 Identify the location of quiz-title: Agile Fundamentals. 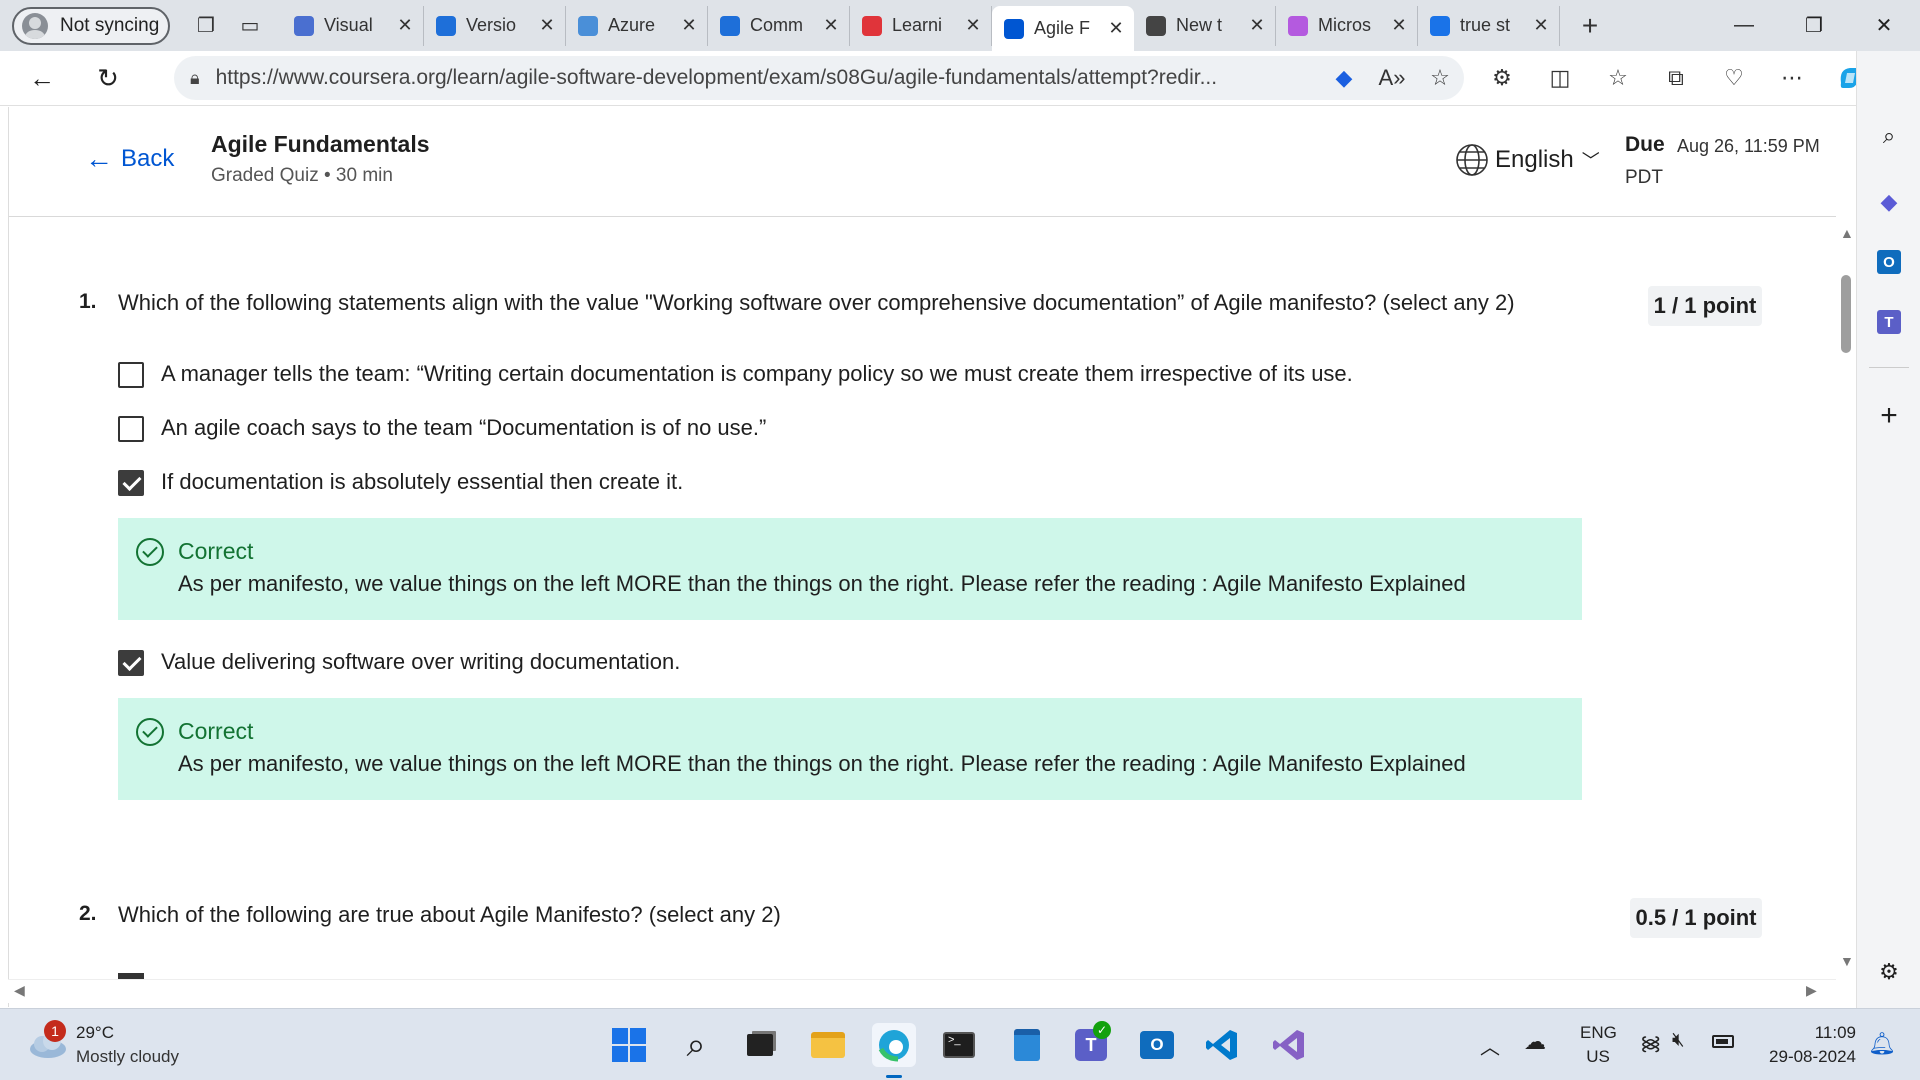
(320, 144).